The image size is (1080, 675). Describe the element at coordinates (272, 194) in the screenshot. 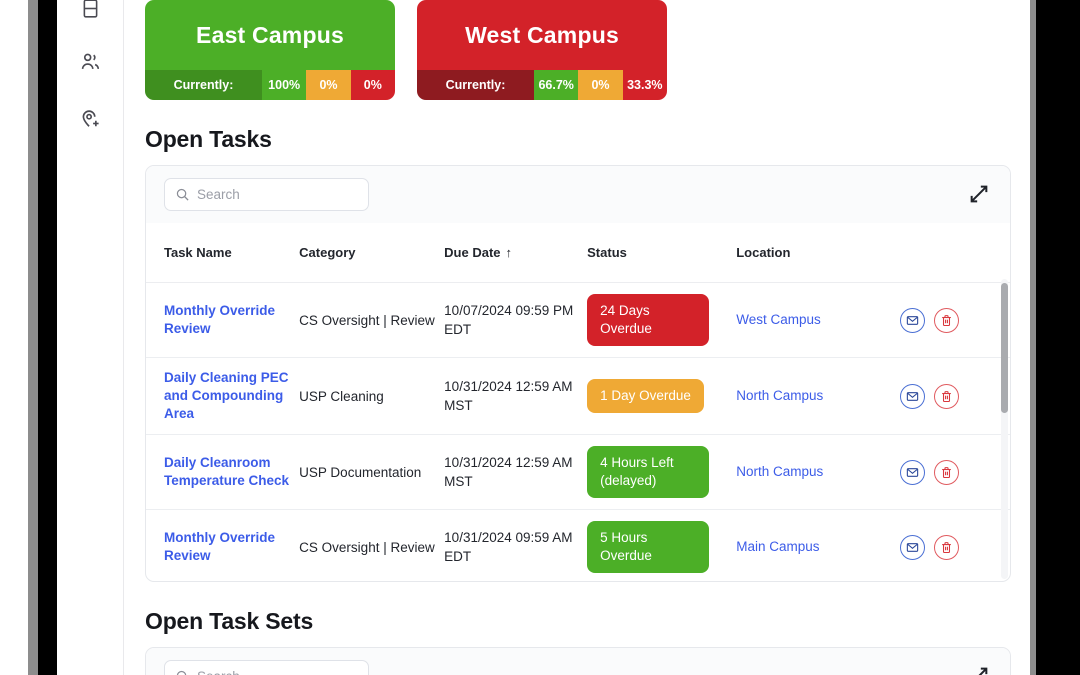

I see `open-tasks-search-input` at that location.